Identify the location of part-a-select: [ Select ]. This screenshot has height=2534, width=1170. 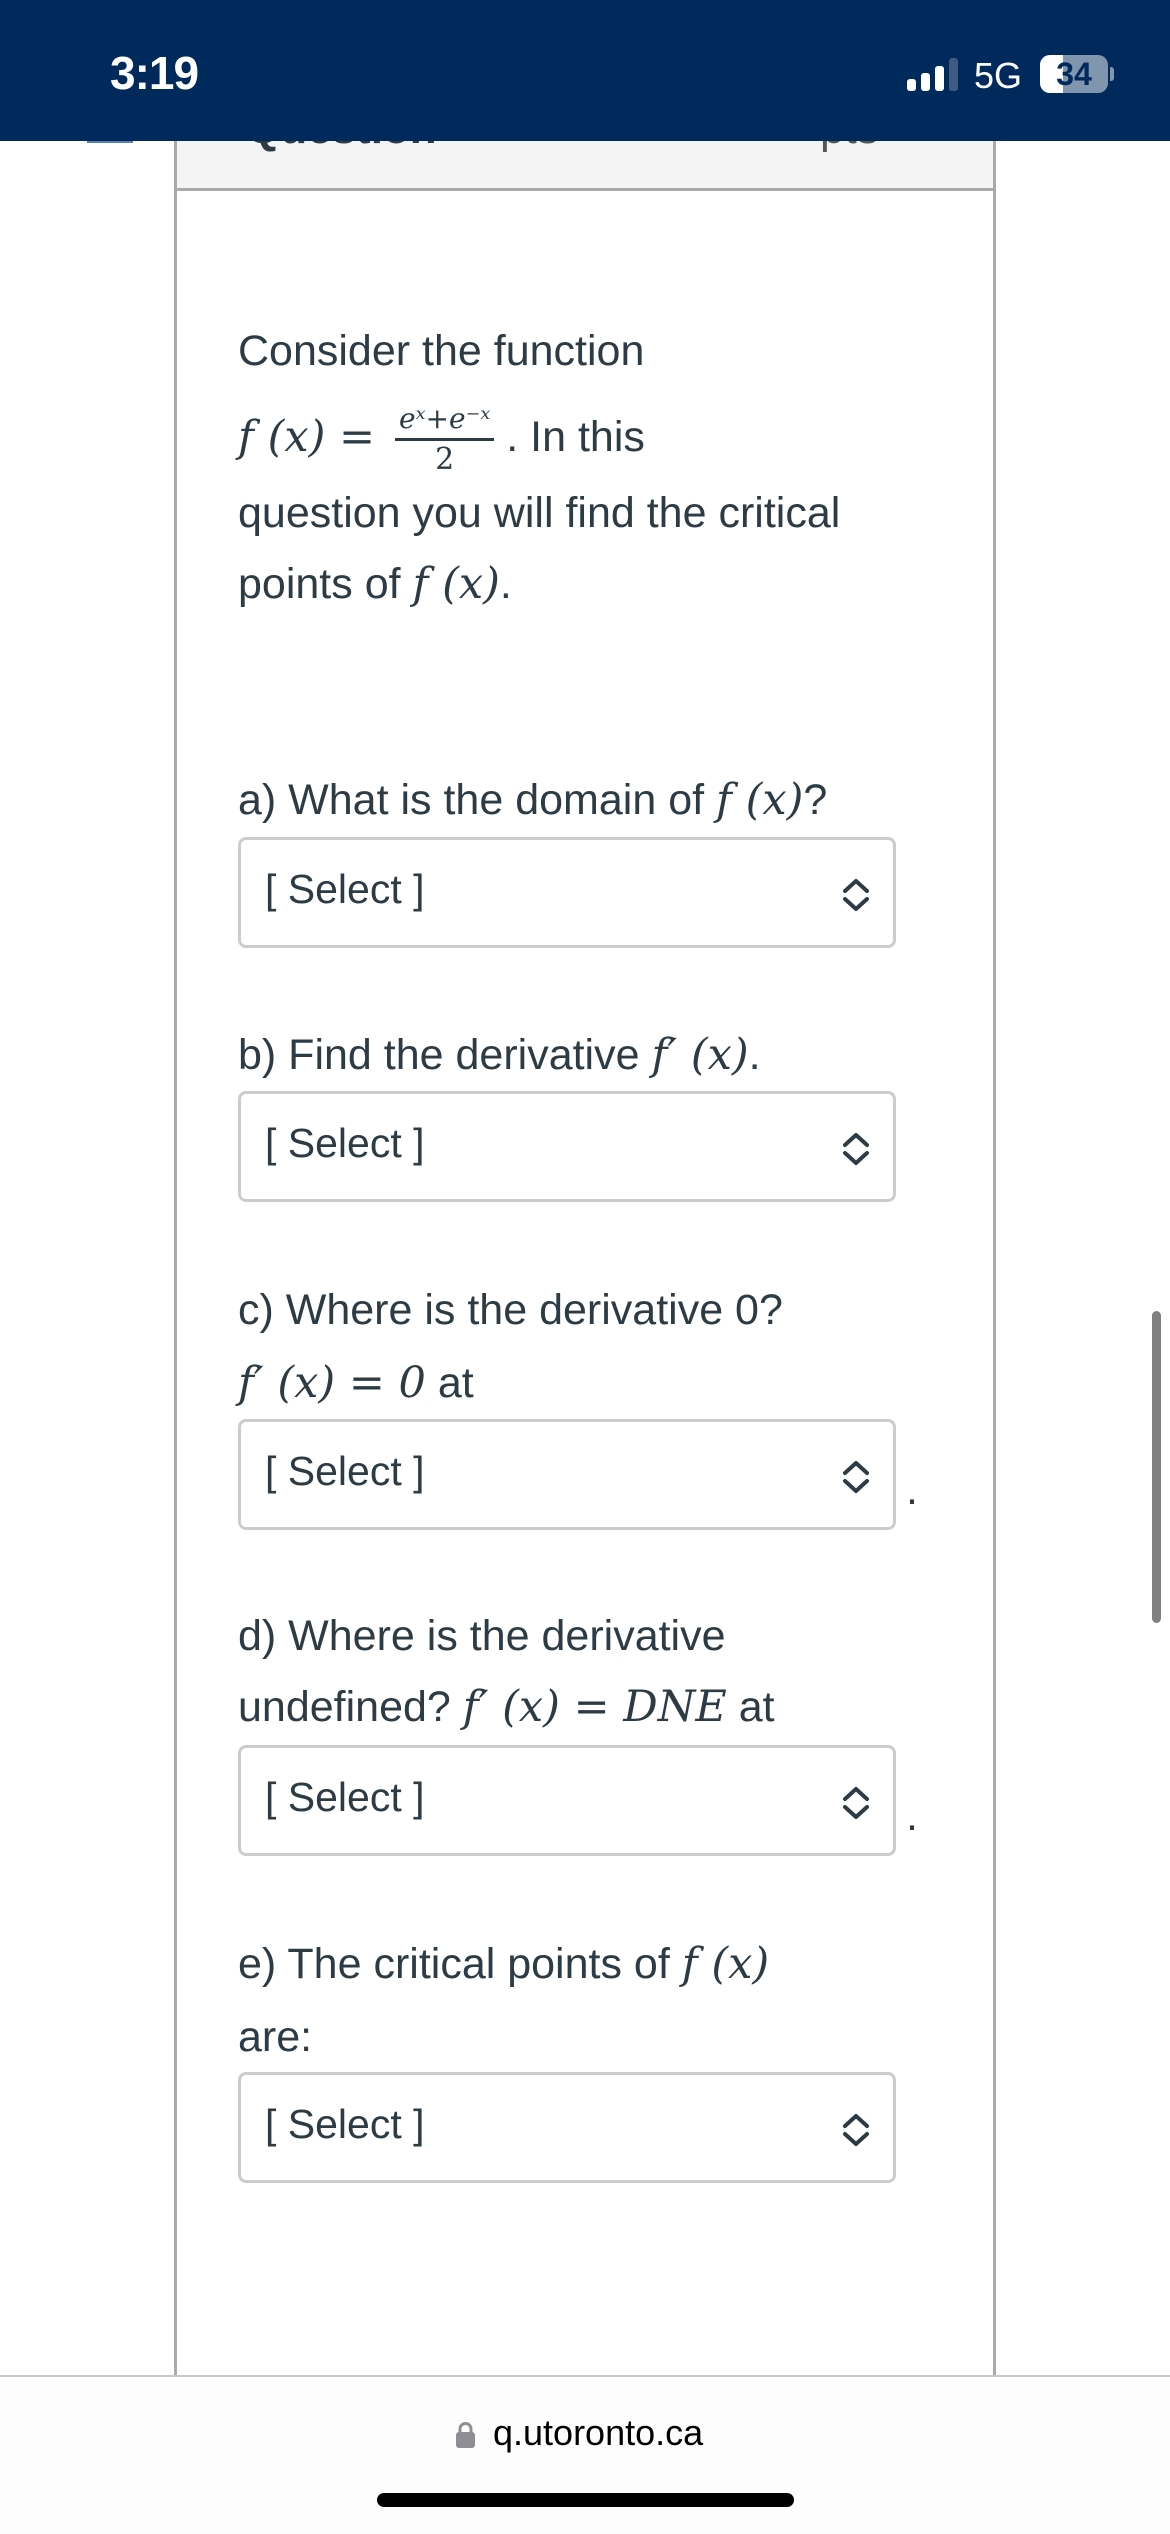
(567, 892).